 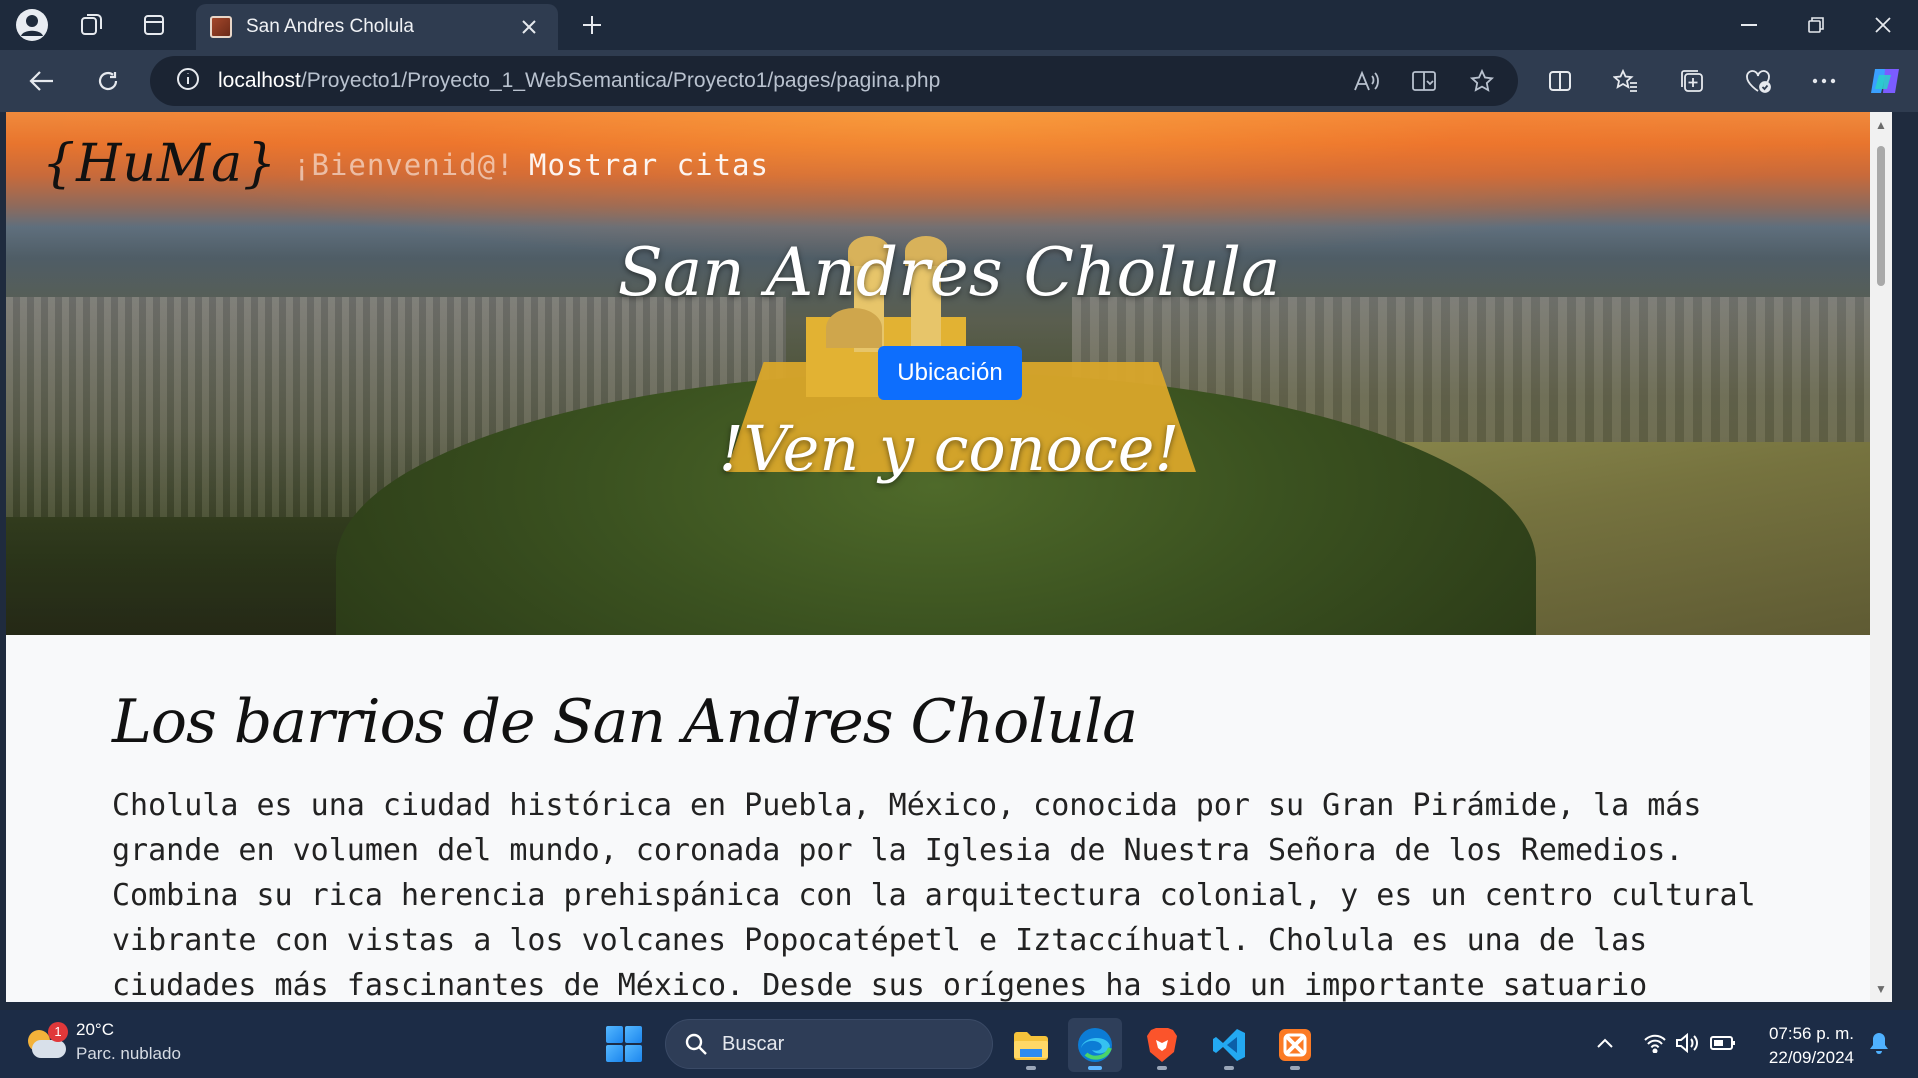 I want to click on scroll-down-icon: ▼, so click(x=1881, y=989).